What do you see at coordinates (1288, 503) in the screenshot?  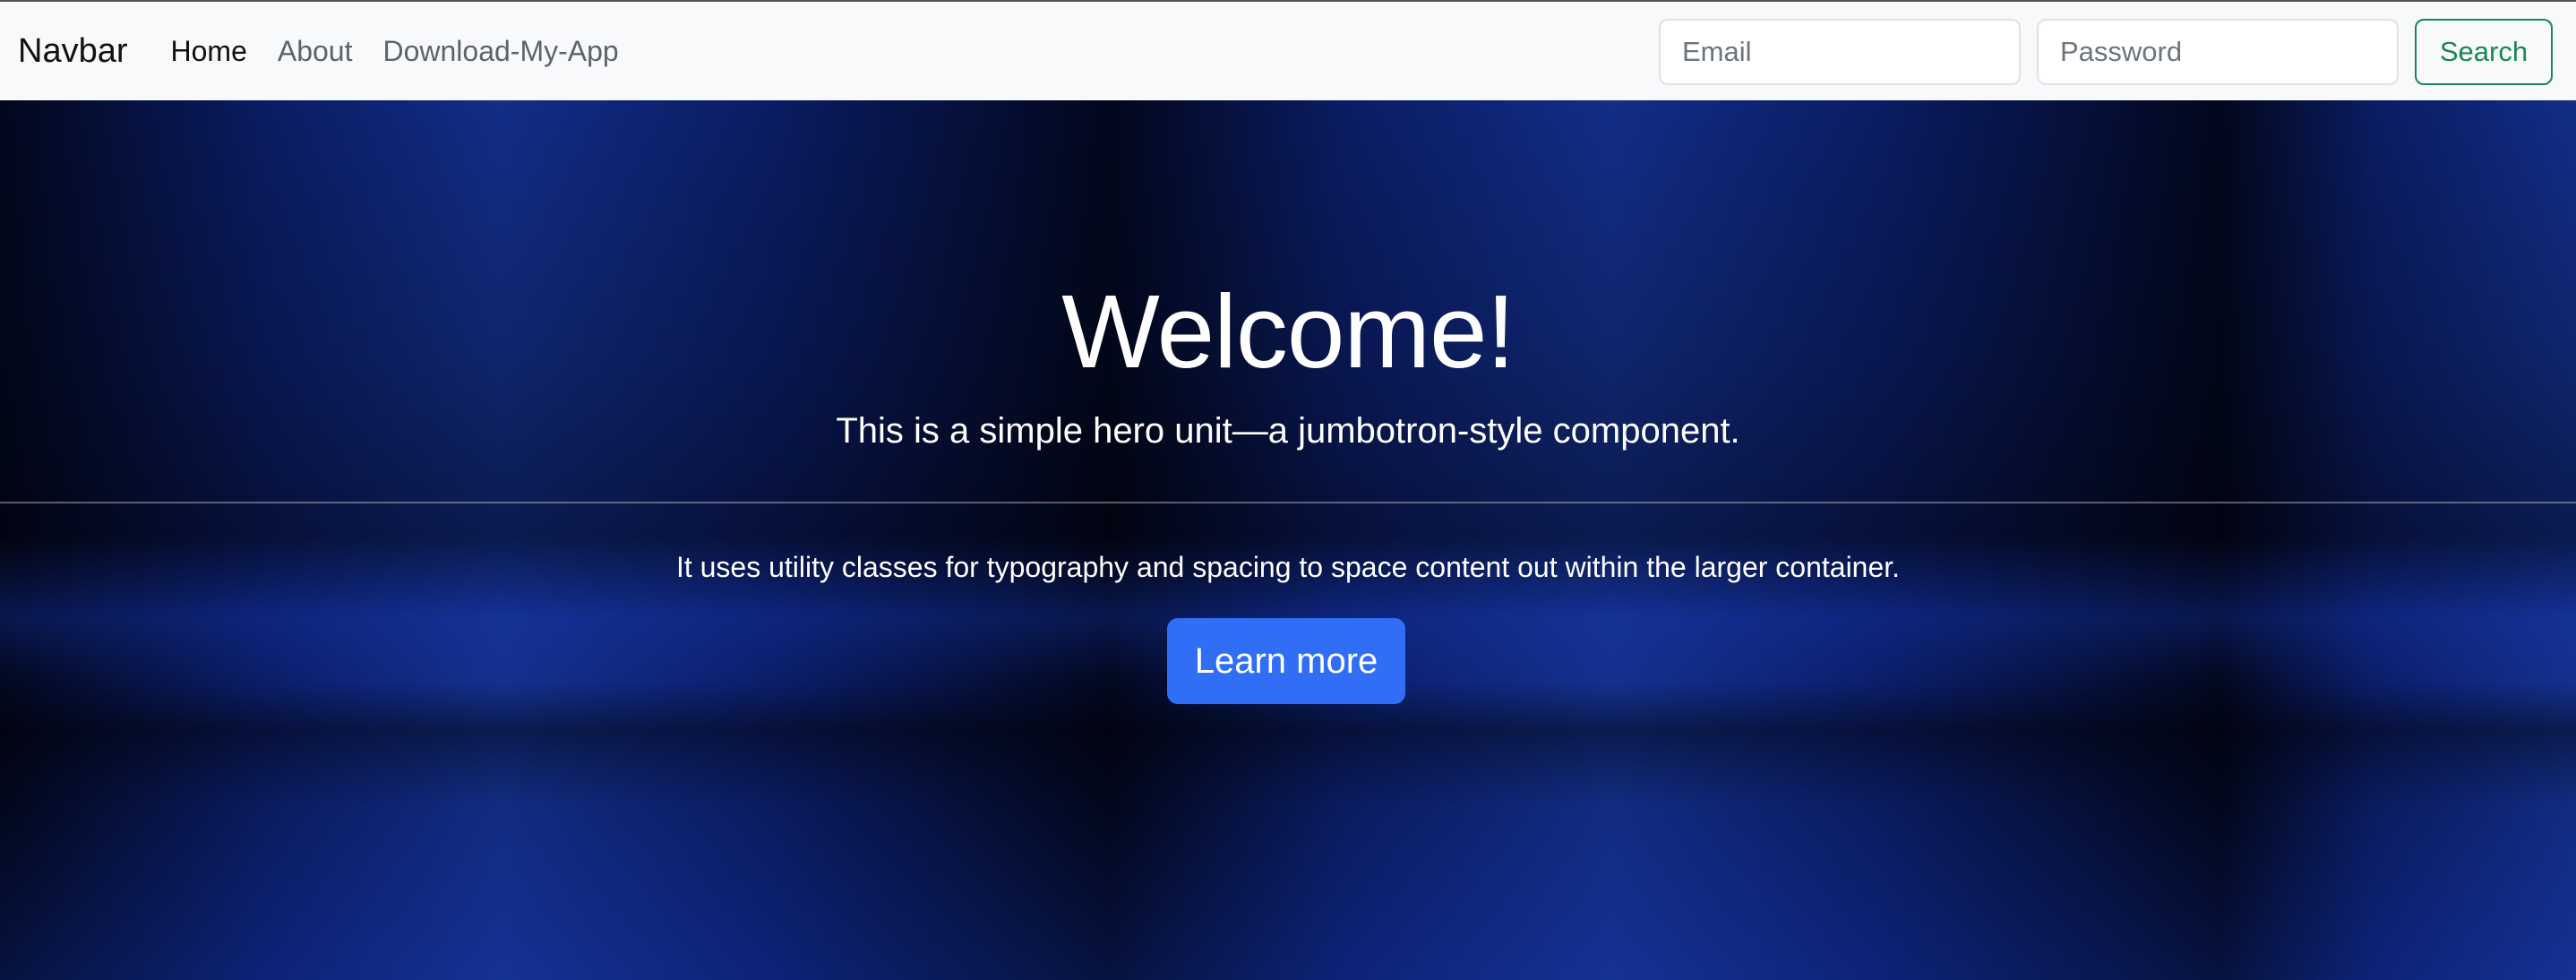 I see `hero-divider` at bounding box center [1288, 503].